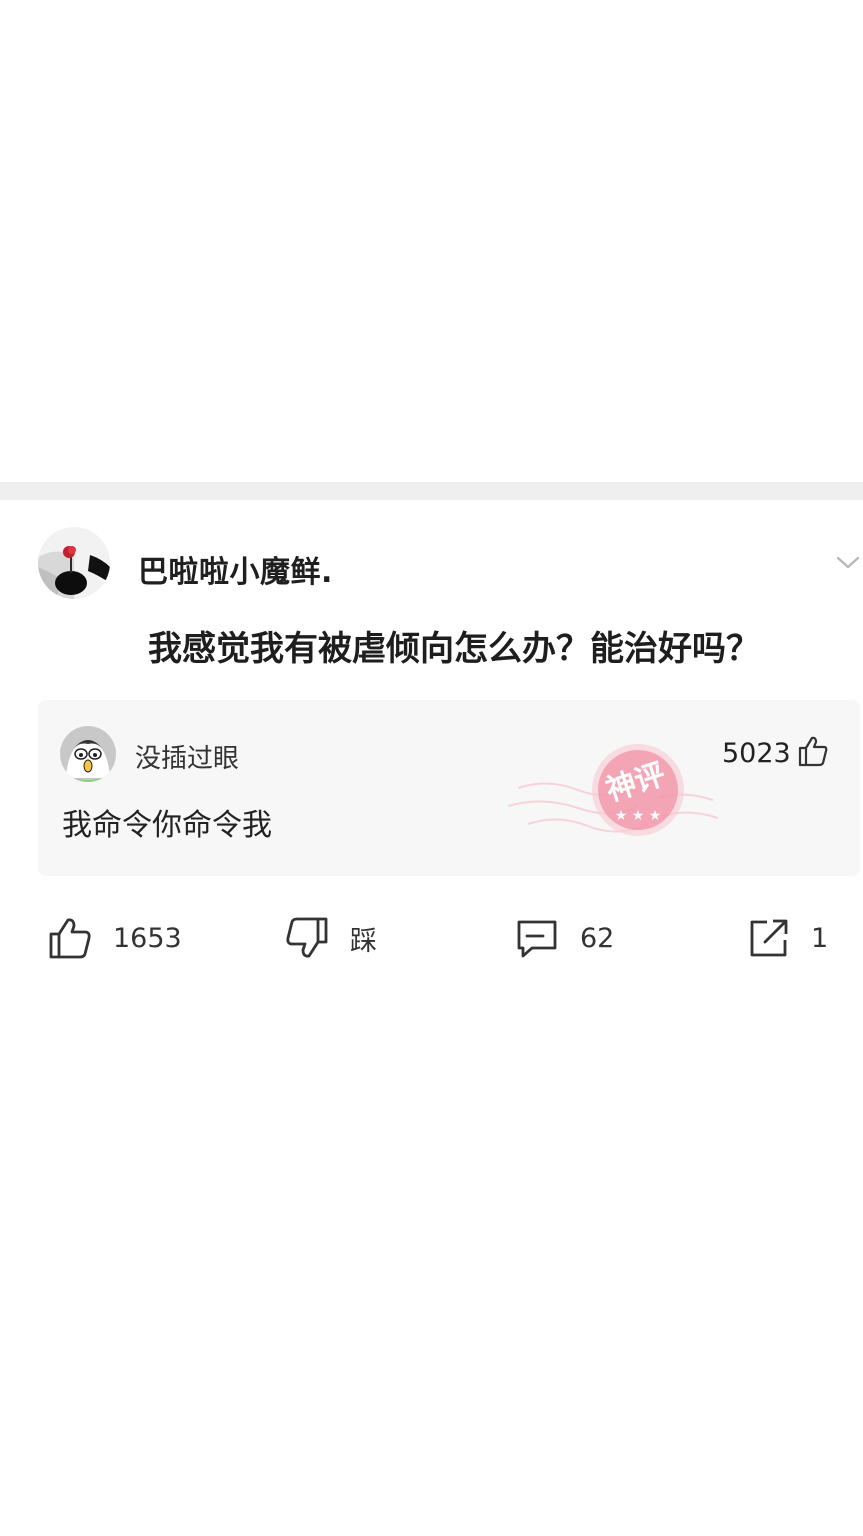 The width and height of the screenshot is (863, 1536). What do you see at coordinates (187, 756) in the screenshot?
I see `commenter-name: 没插过眼` at bounding box center [187, 756].